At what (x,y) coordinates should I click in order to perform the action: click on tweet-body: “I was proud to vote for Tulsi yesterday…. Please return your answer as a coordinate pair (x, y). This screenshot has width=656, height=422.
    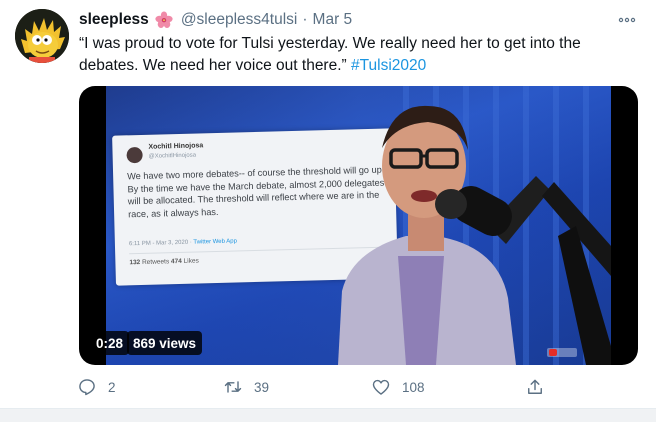
    Looking at the image, I should click on (330, 54).